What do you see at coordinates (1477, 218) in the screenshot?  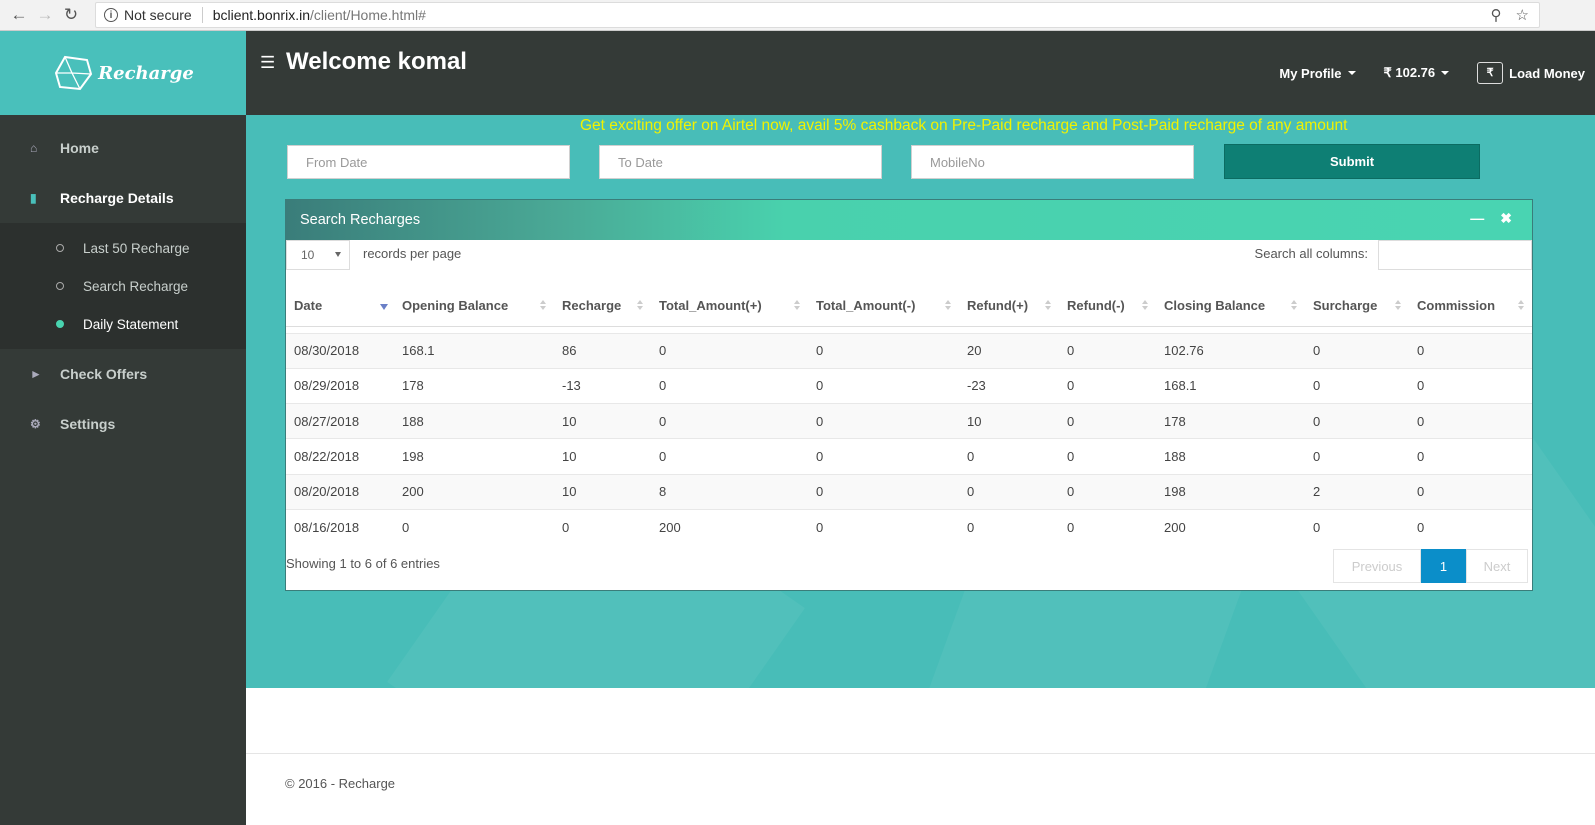 I see `minimize-icon: —` at bounding box center [1477, 218].